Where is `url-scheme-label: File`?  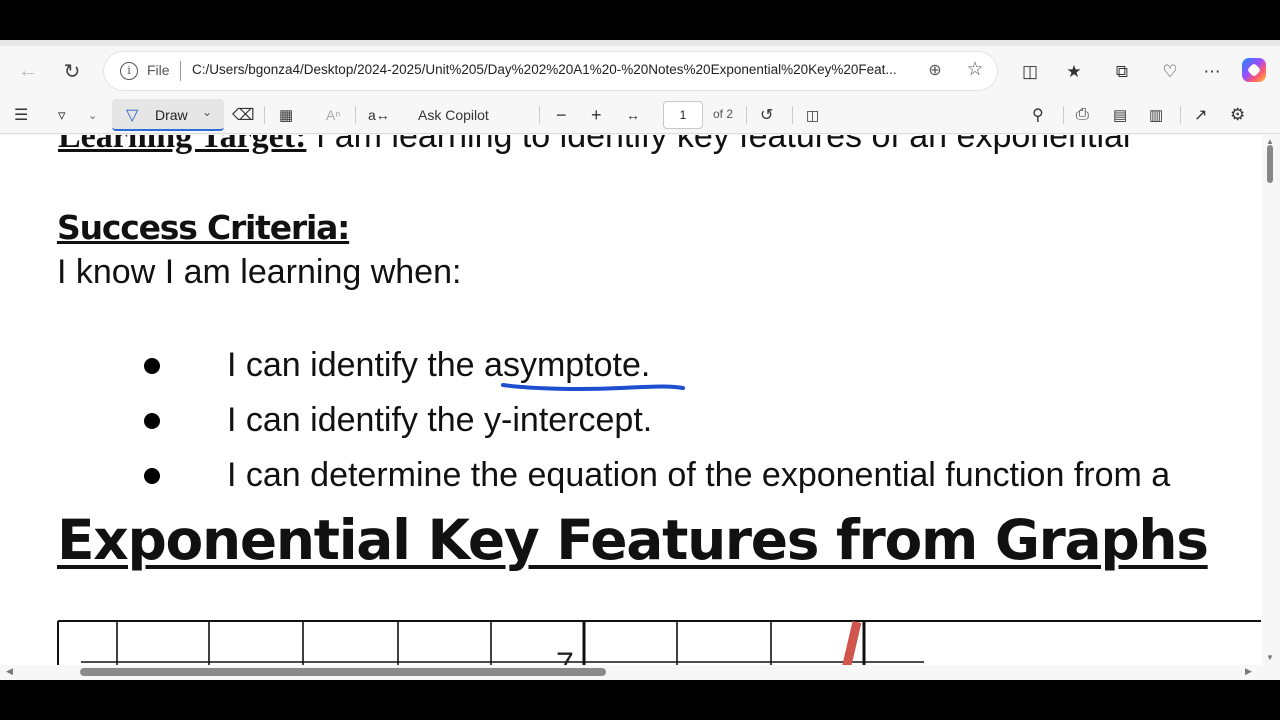
url-scheme-label: File is located at coordinates (158, 70).